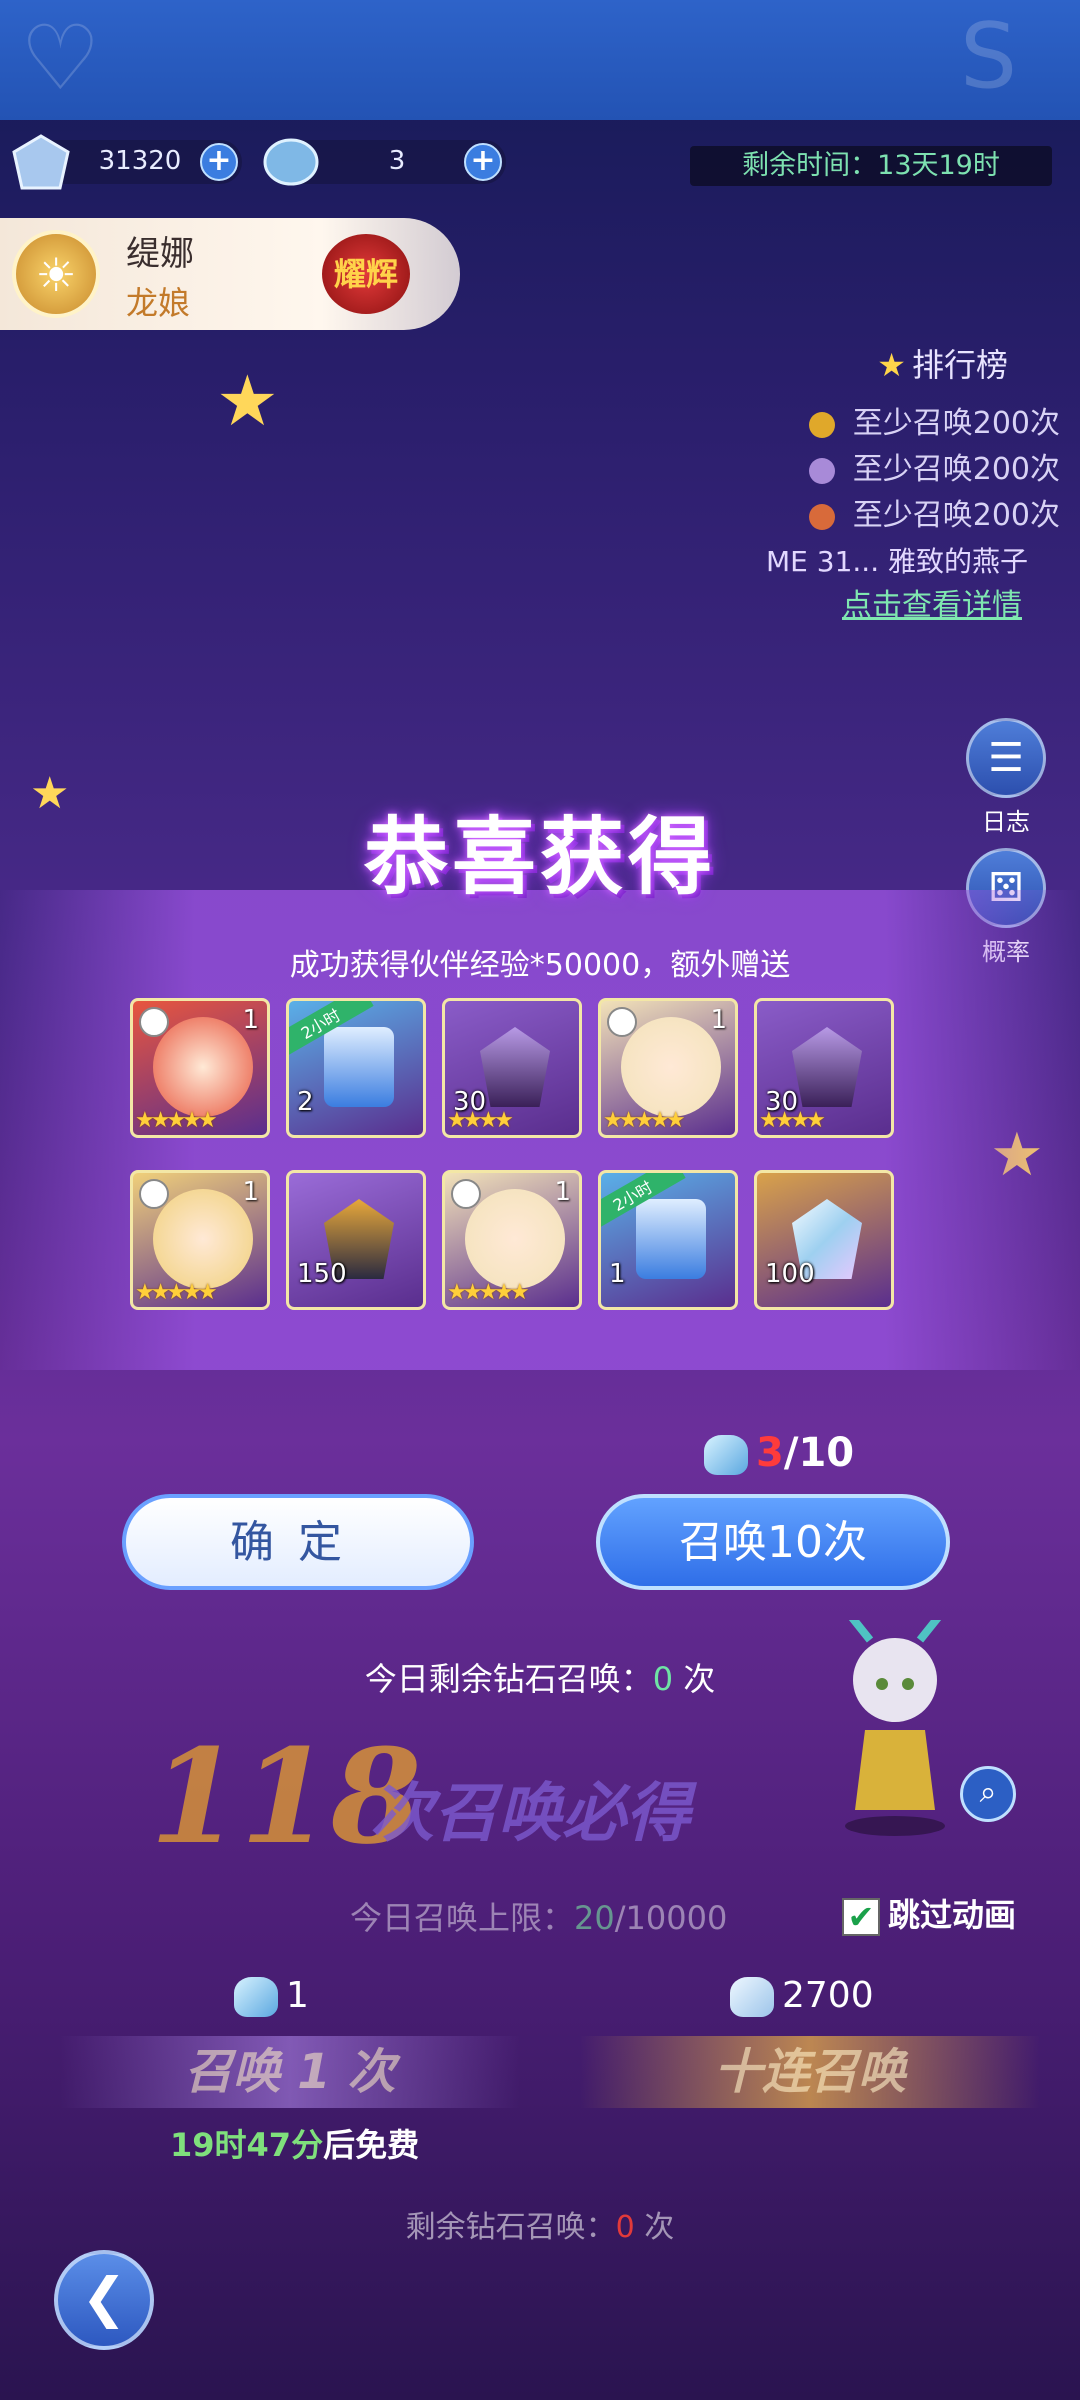  Describe the element at coordinates (297, 1995) in the screenshot. I see `single-cost-value: 1` at that location.